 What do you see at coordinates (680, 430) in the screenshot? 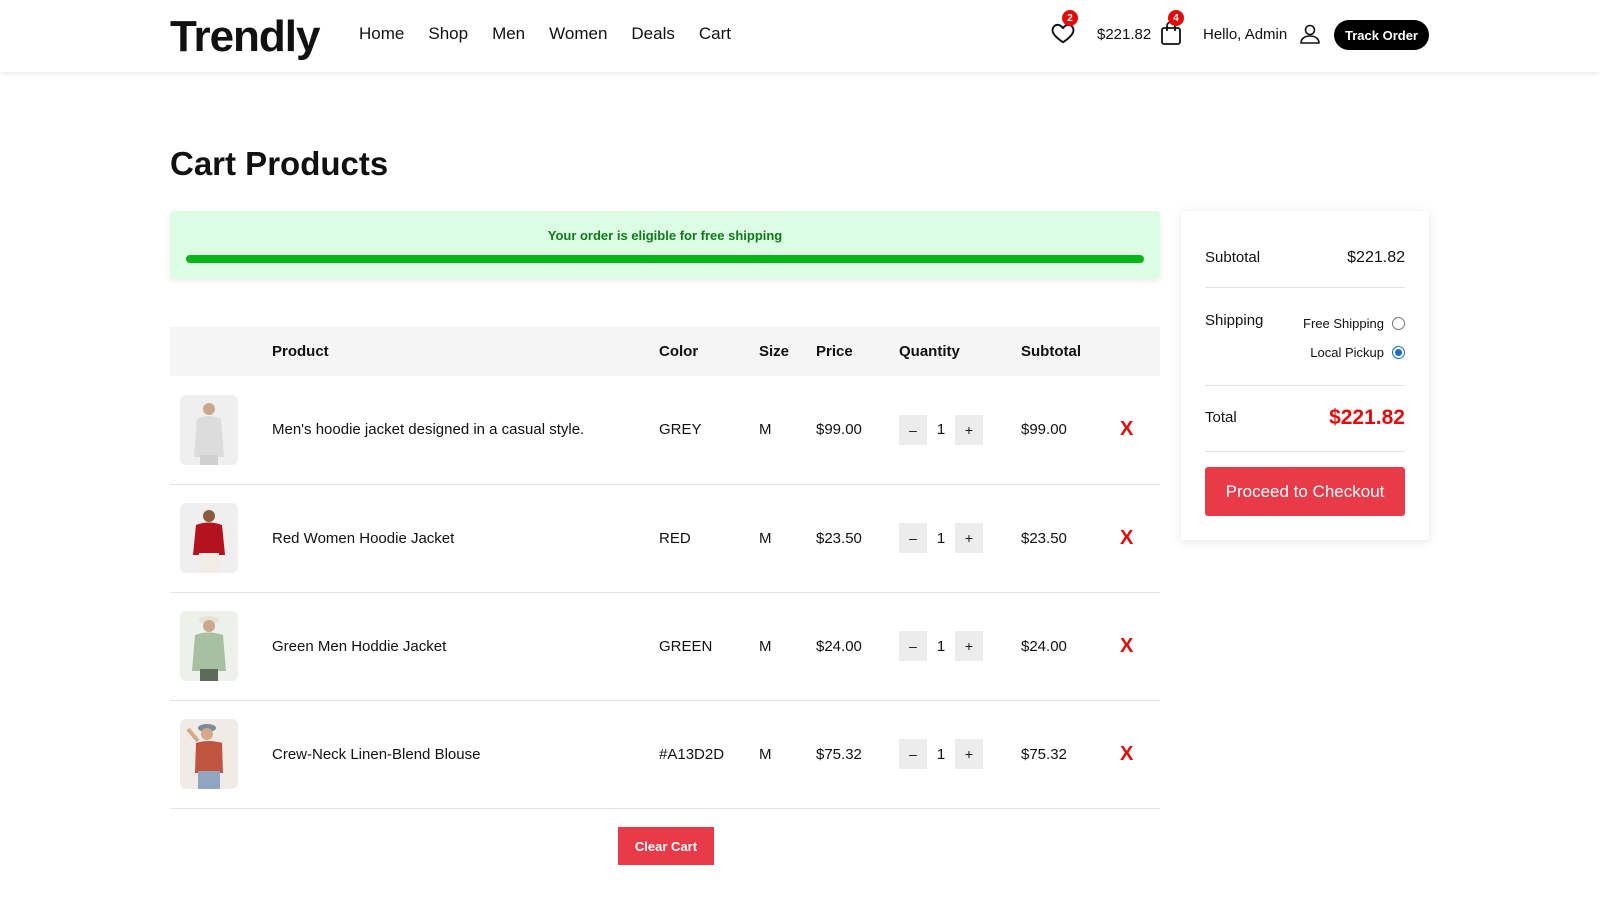
I see `product-color: GREY` at bounding box center [680, 430].